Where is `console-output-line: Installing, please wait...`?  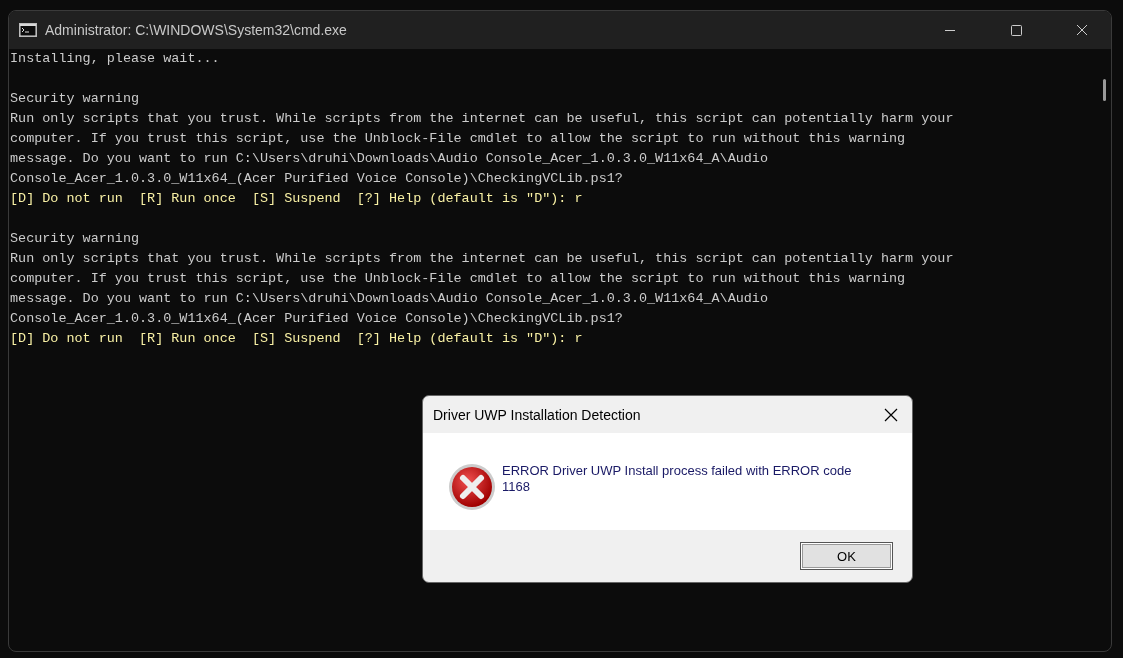 console-output-line: Installing, please wait... is located at coordinates (115, 59).